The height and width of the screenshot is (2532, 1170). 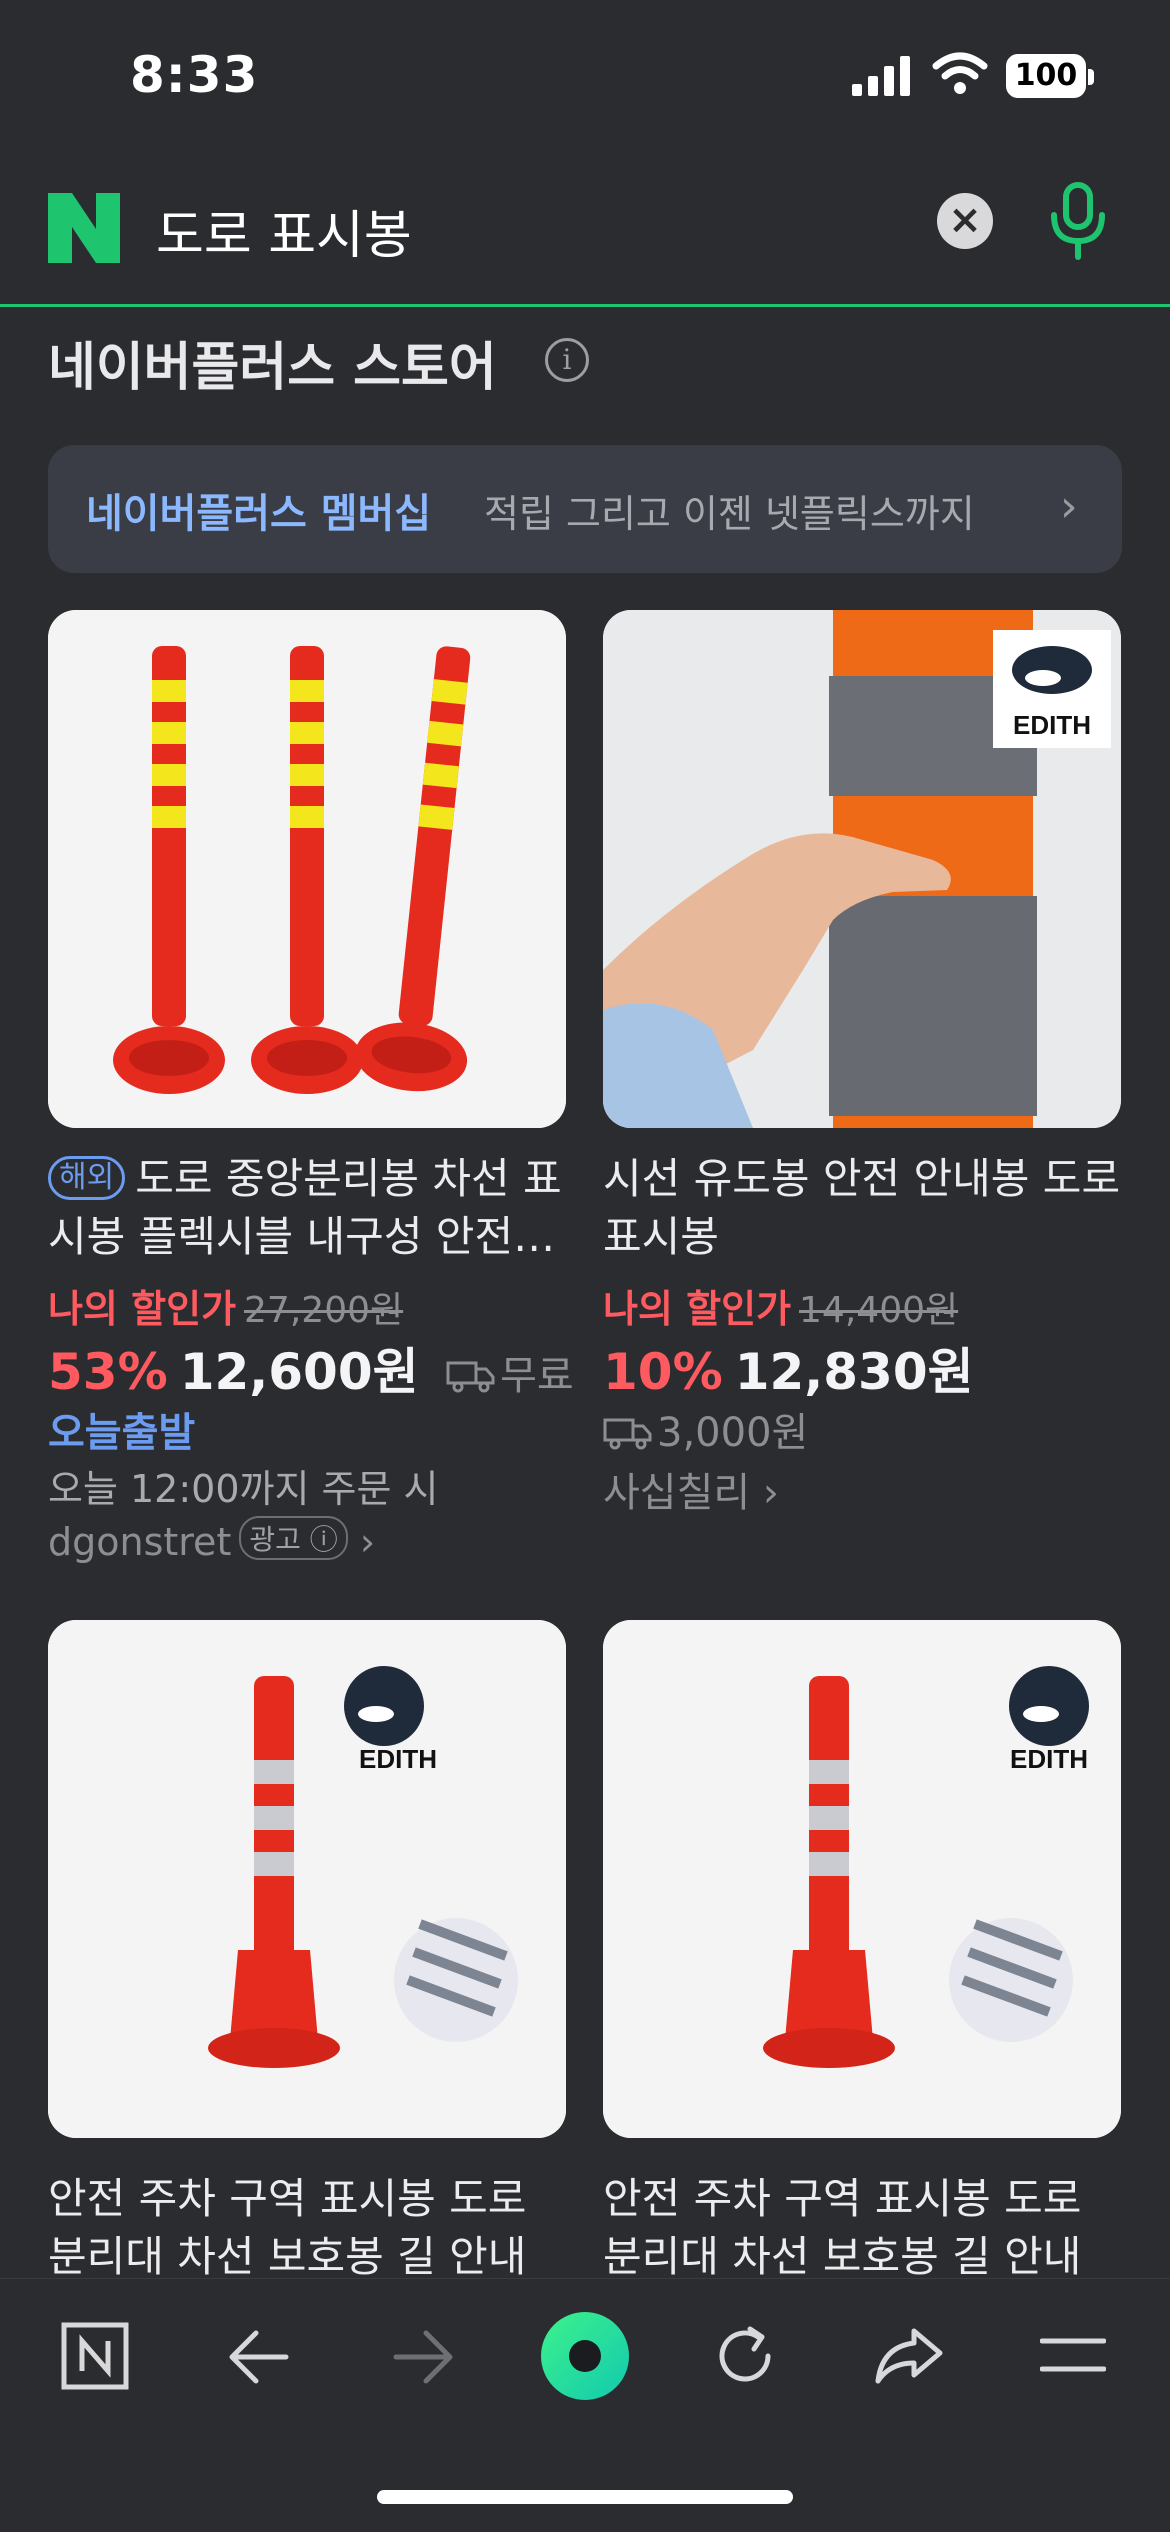 I want to click on original-price: 14,400원, so click(x=879, y=1310).